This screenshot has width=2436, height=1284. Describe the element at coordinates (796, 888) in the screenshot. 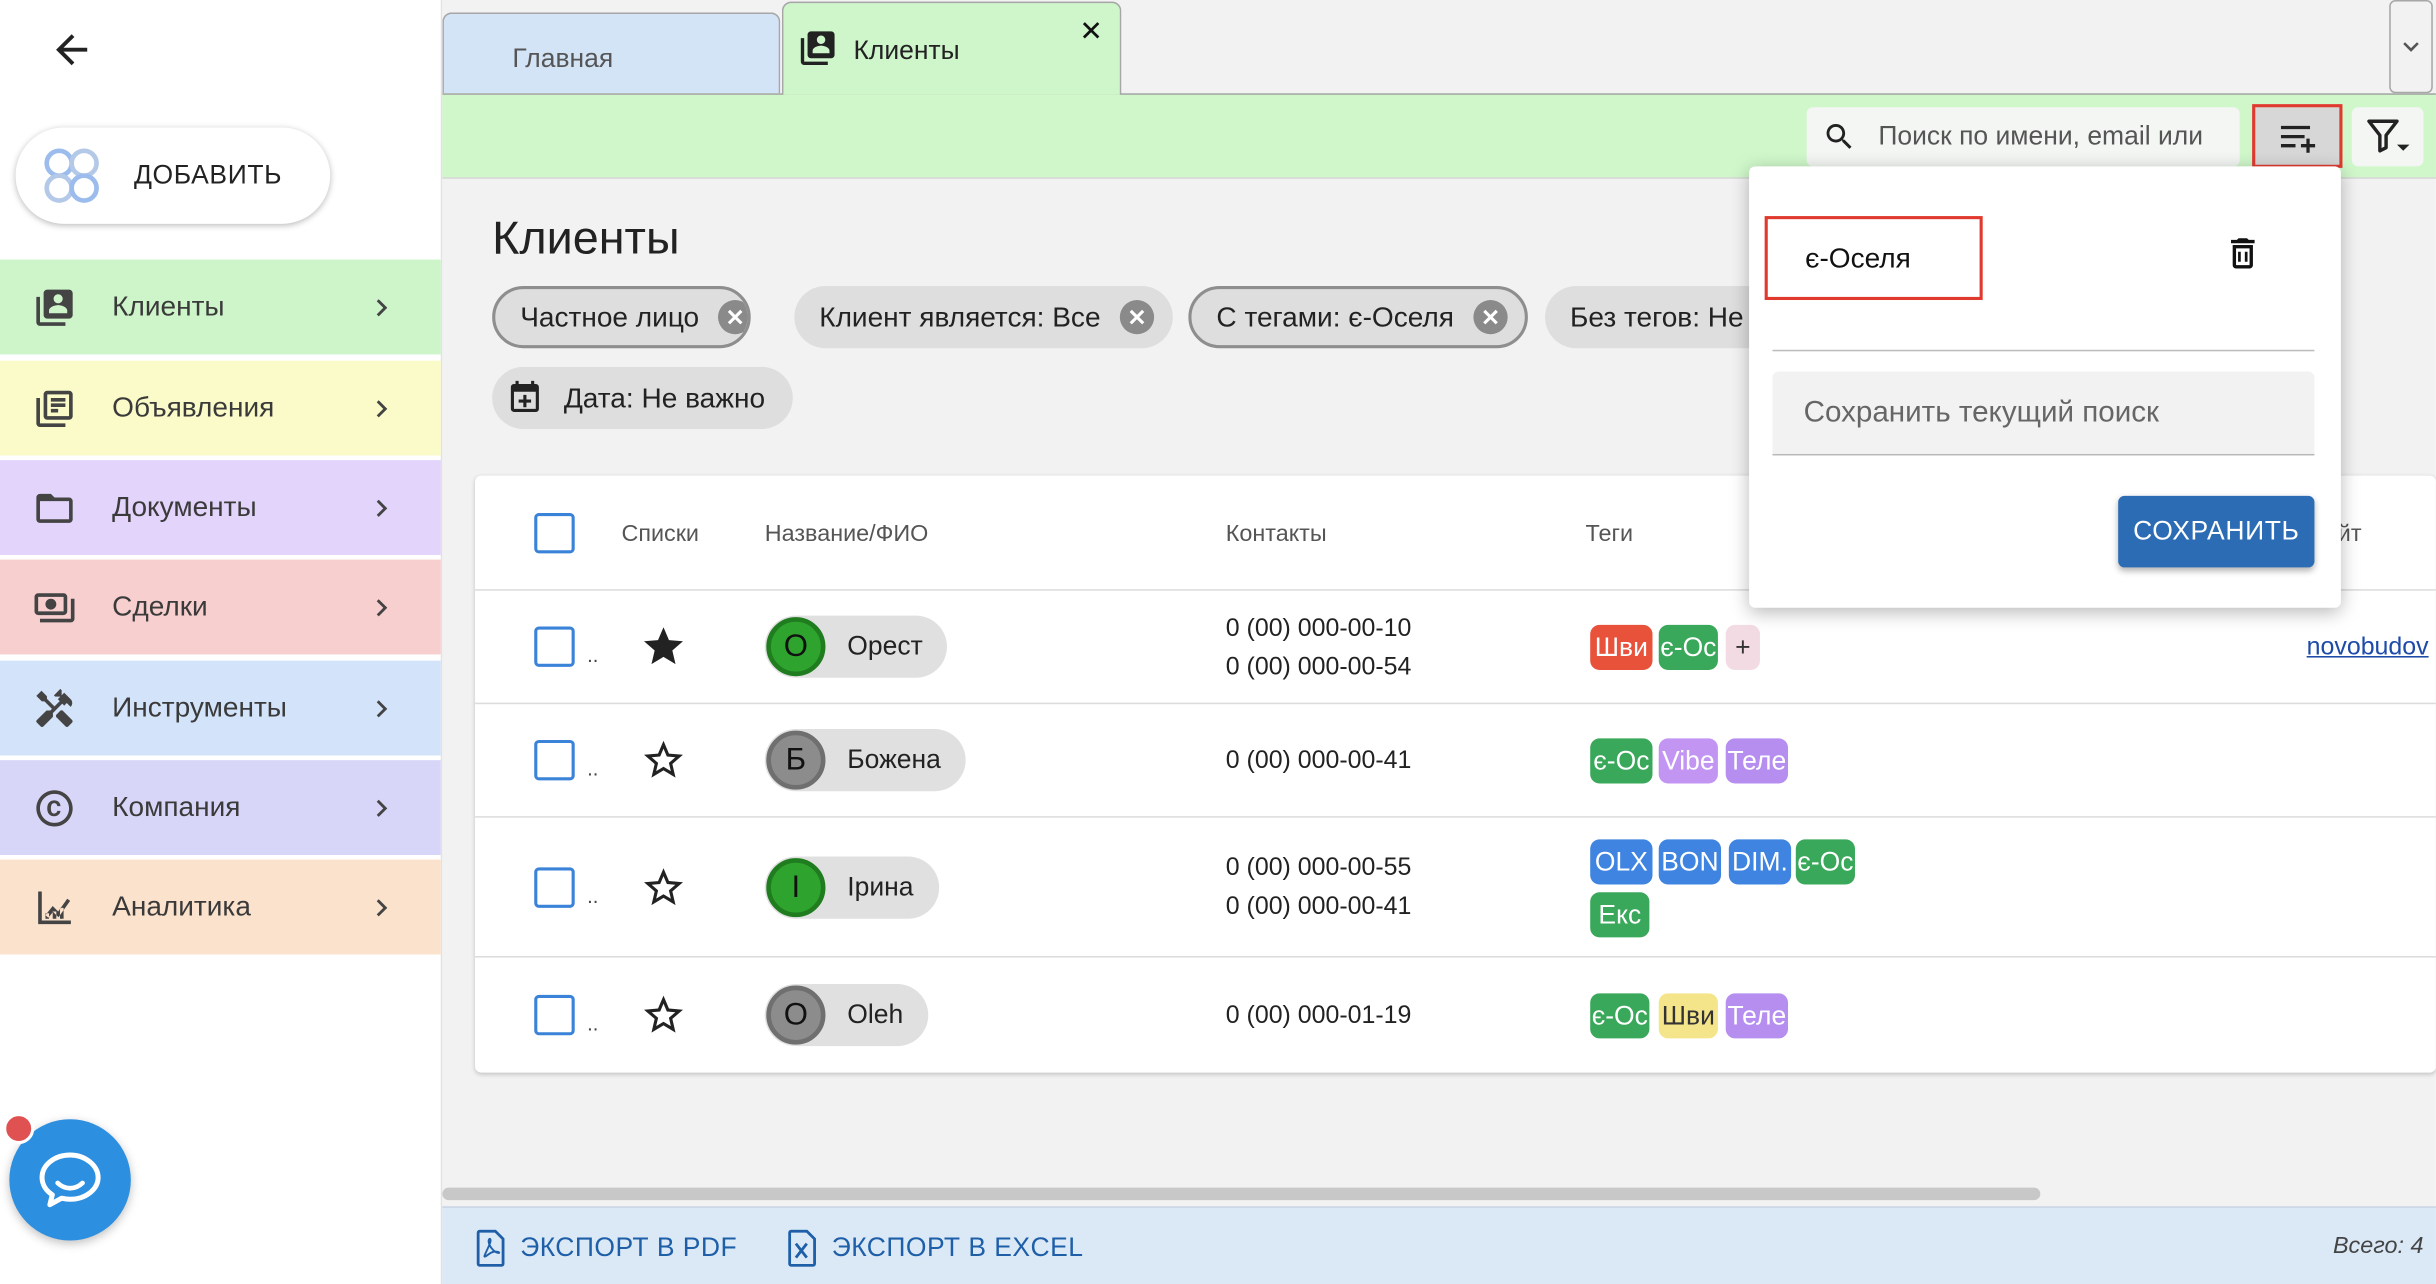

I see `avatar: І` at that location.